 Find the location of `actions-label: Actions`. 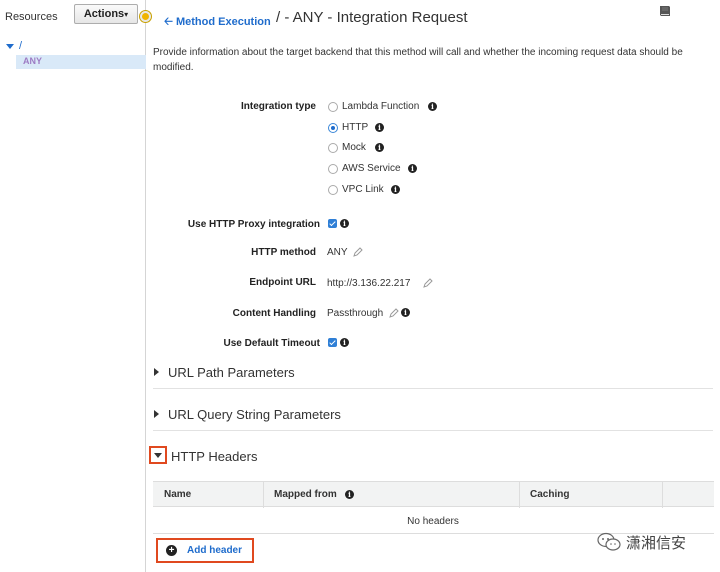

actions-label: Actions is located at coordinates (104, 14).